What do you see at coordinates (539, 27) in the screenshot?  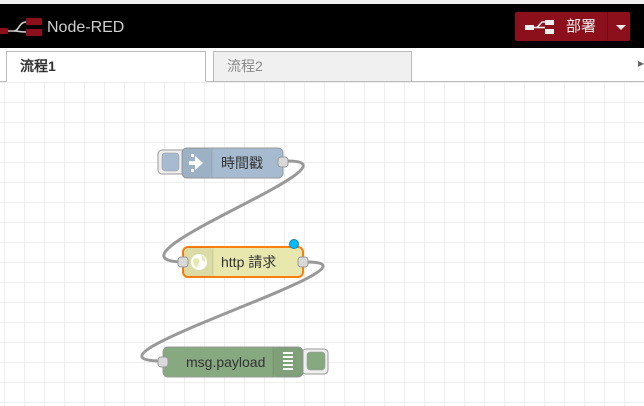 I see `deploy-icon` at bounding box center [539, 27].